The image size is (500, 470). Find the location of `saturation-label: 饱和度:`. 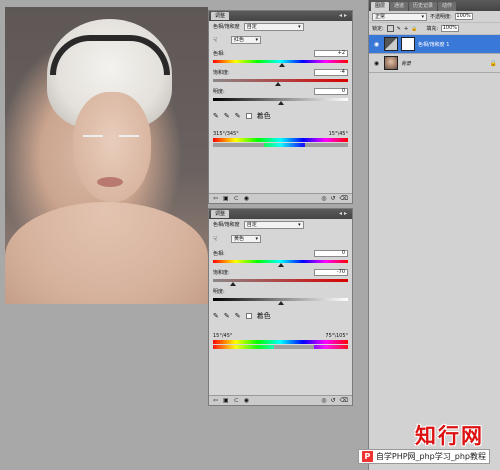

saturation-label: 饱和度: is located at coordinates (221, 73).